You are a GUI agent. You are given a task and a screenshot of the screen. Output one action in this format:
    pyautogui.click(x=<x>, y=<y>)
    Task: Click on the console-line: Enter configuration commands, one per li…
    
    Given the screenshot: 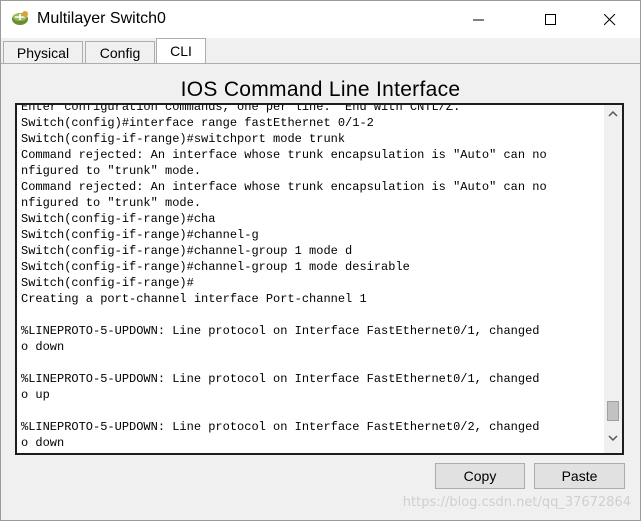 What is the action you would take?
    pyautogui.click(x=241, y=108)
    